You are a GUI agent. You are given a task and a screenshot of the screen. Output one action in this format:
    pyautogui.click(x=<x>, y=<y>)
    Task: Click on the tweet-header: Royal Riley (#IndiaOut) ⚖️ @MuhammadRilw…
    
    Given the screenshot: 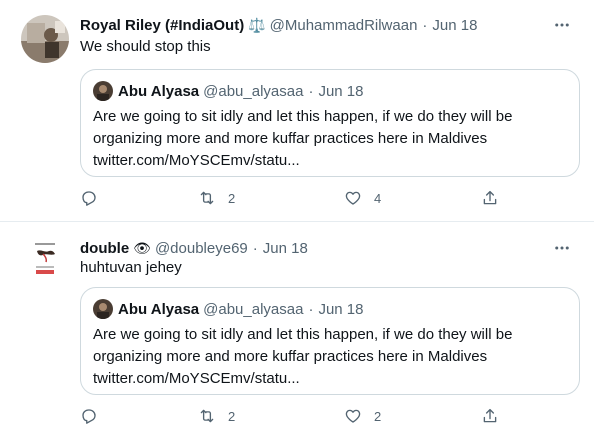 What is the action you would take?
    pyautogui.click(x=327, y=25)
    